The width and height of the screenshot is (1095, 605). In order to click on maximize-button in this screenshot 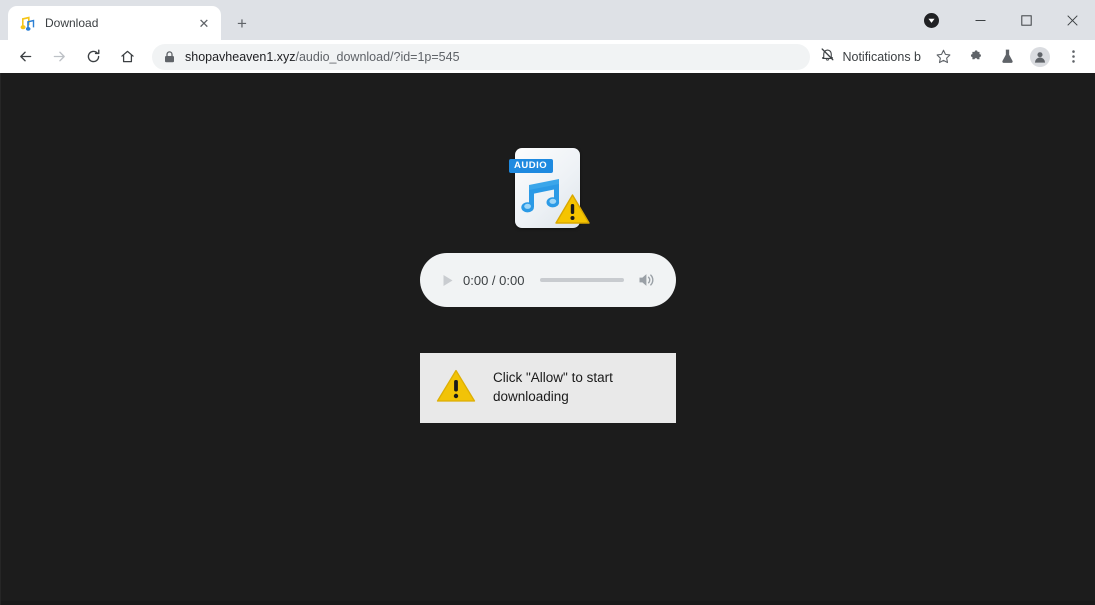, I will do `click(1026, 20)`.